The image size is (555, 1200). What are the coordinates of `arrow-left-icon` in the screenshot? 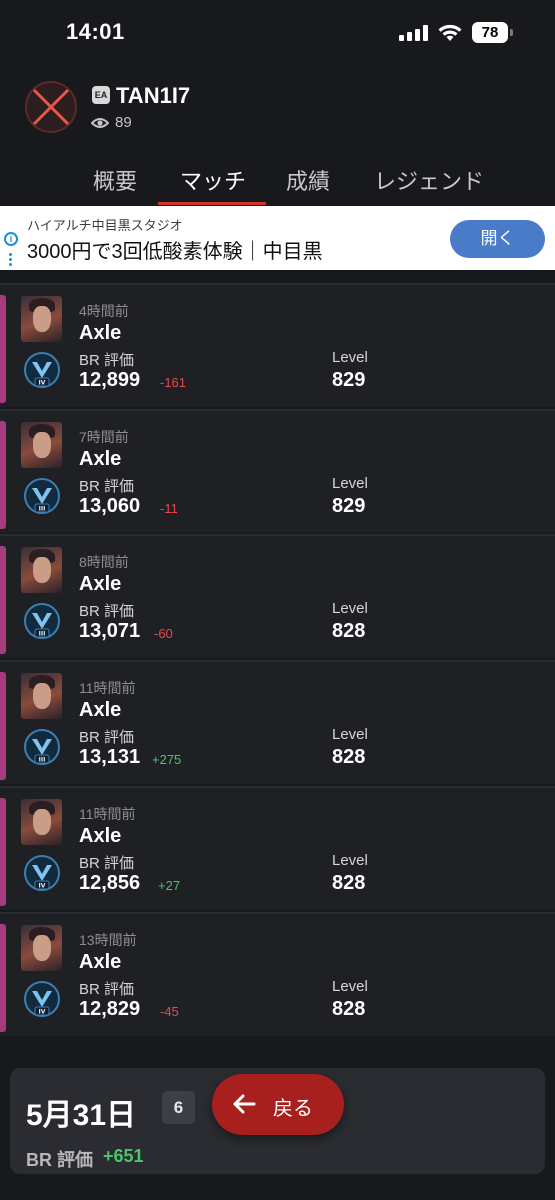 It's located at (244, 1104).